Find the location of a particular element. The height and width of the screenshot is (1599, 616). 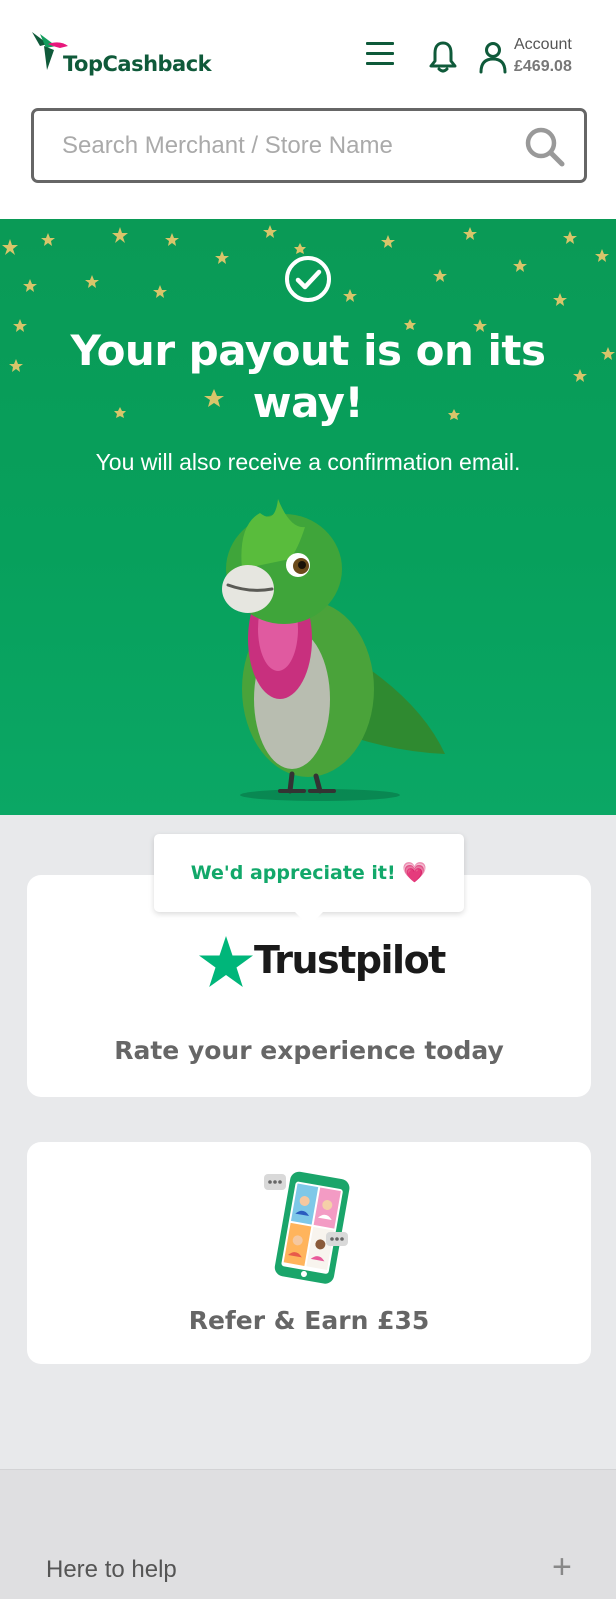

menu-button is located at coordinates (383, 57).